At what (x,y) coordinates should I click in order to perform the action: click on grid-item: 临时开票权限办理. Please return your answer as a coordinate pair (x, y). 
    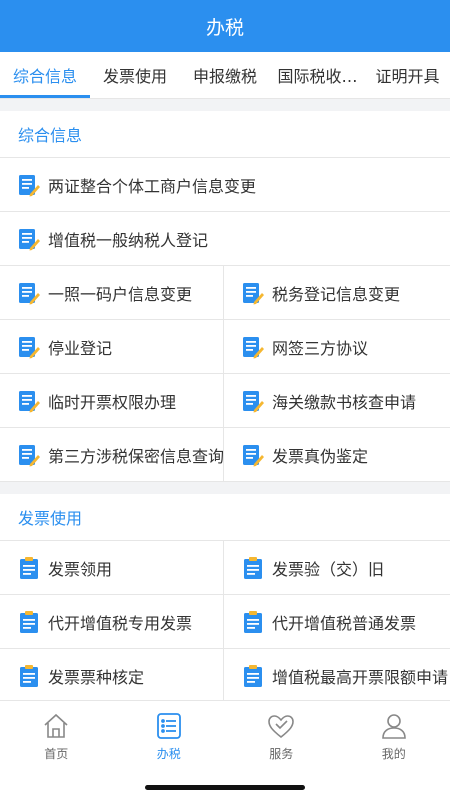
    Looking at the image, I should click on (112, 401).